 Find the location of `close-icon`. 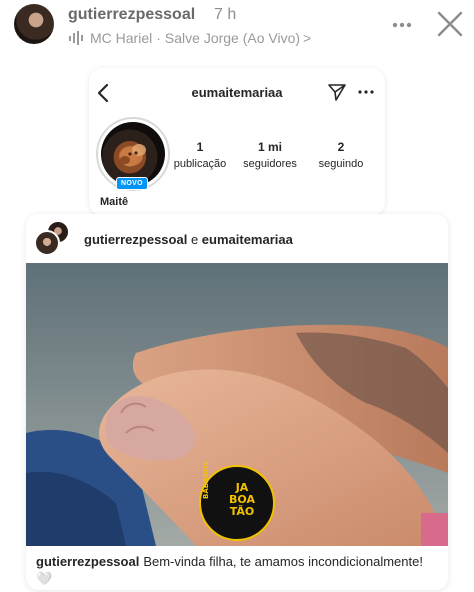

close-icon is located at coordinates (450, 24).